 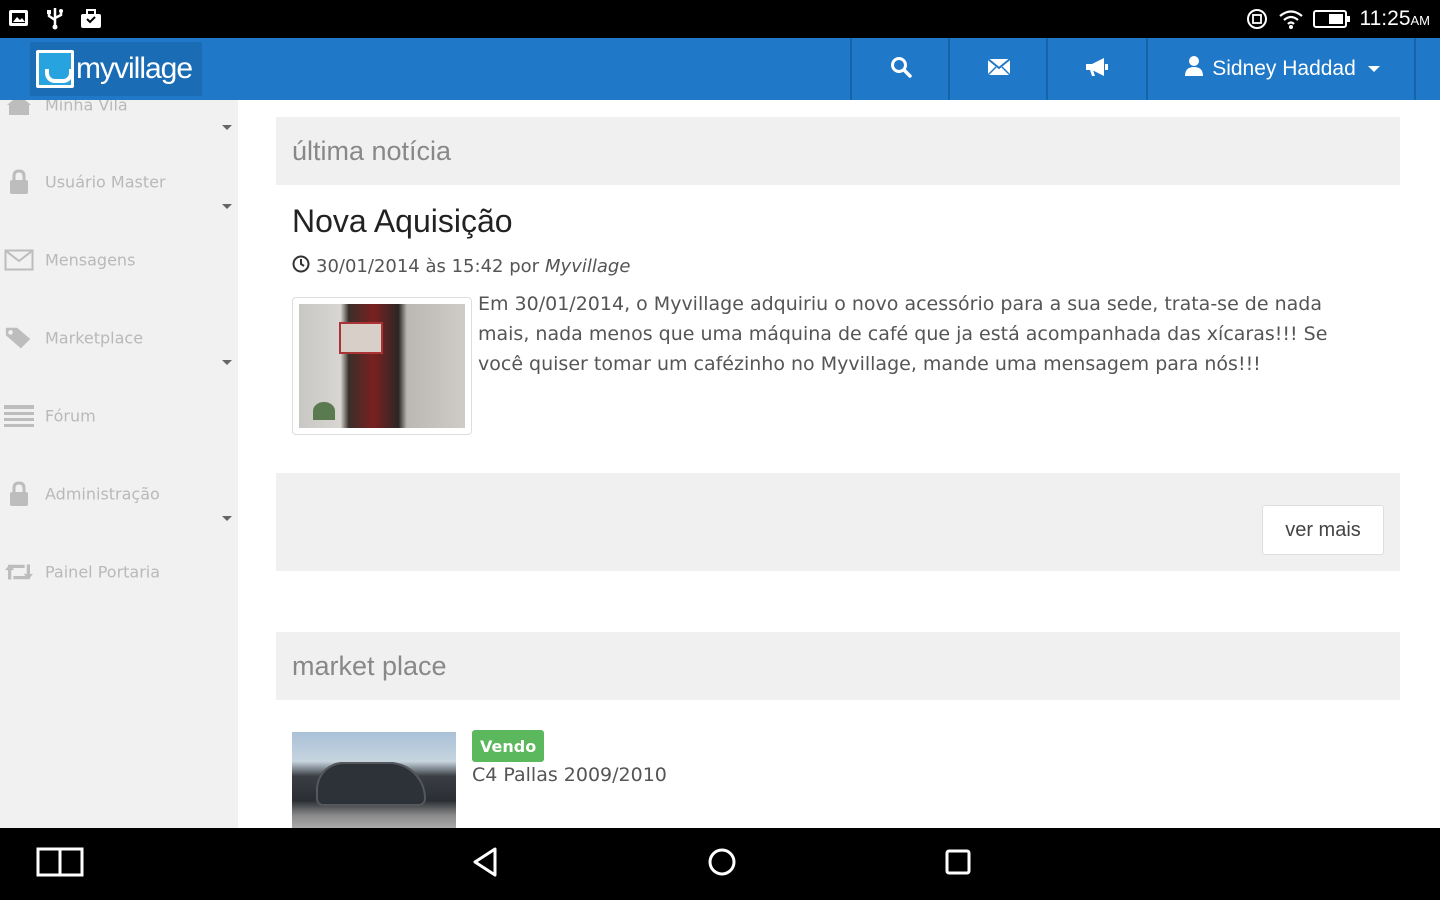 What do you see at coordinates (55, 18) in the screenshot?
I see `usb-icon` at bounding box center [55, 18].